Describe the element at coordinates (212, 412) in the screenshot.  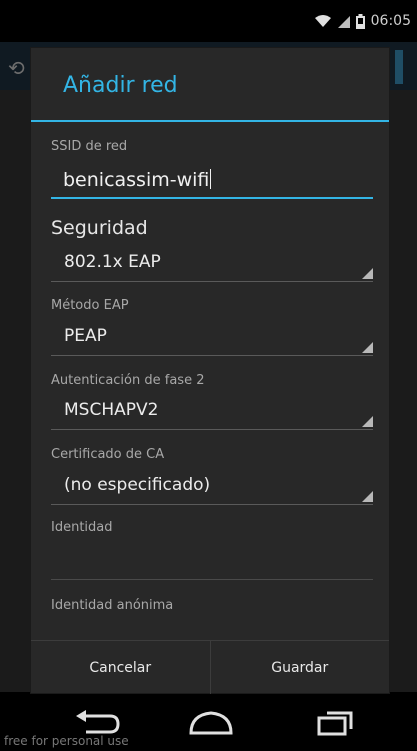
I see `phase2-auth-spinner: MSCHAPV2` at that location.